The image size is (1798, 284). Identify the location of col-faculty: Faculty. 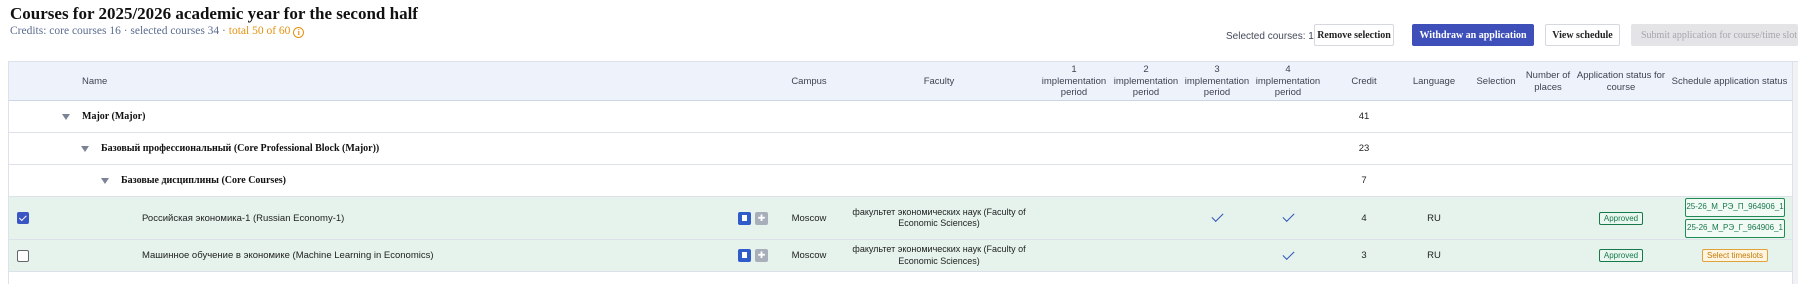
(939, 81).